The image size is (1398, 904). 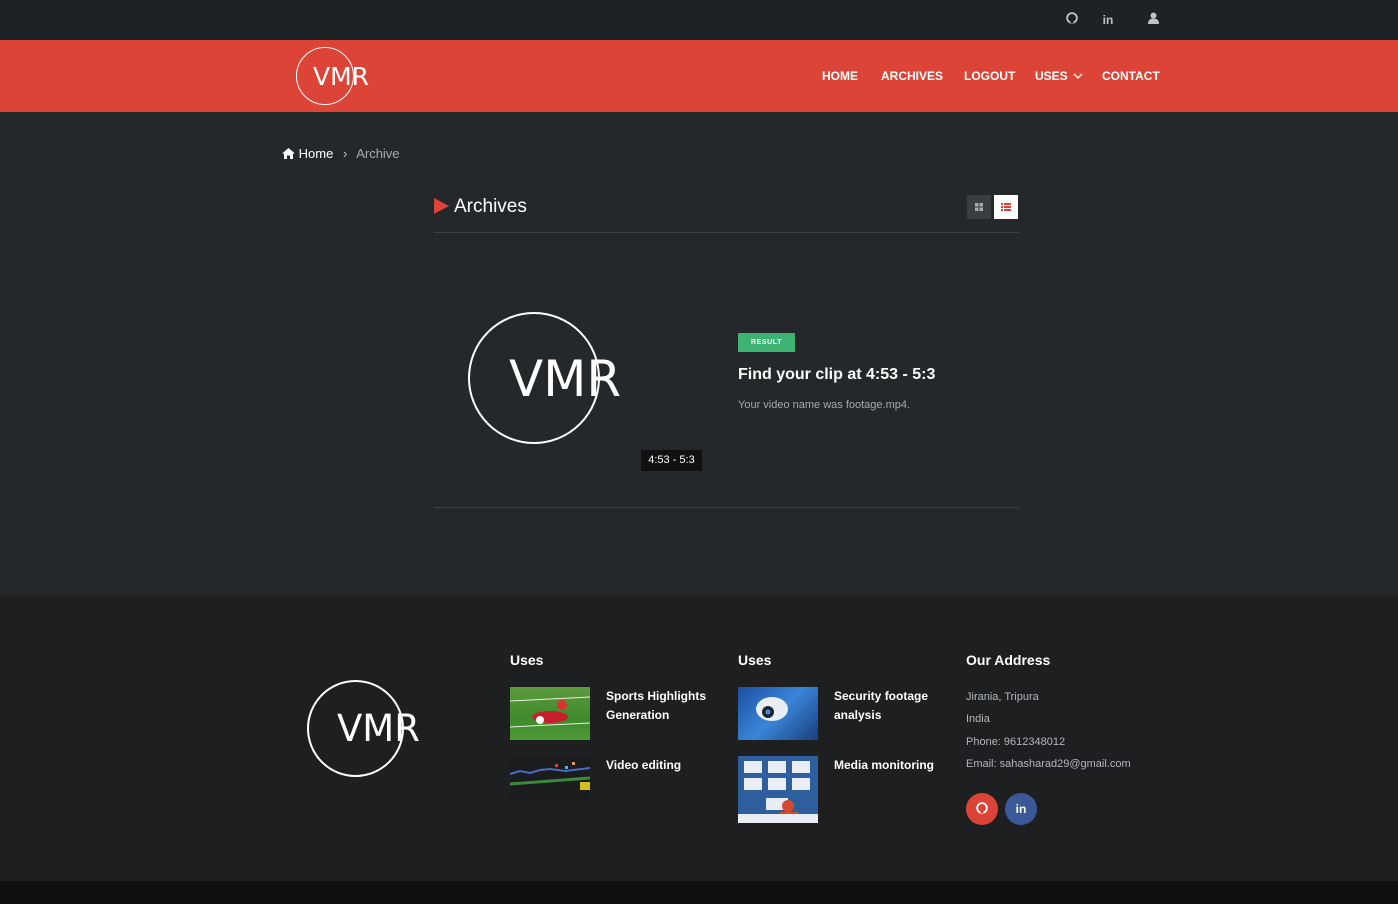 I want to click on duration-label: 4:53 - 5:3, so click(x=671, y=460).